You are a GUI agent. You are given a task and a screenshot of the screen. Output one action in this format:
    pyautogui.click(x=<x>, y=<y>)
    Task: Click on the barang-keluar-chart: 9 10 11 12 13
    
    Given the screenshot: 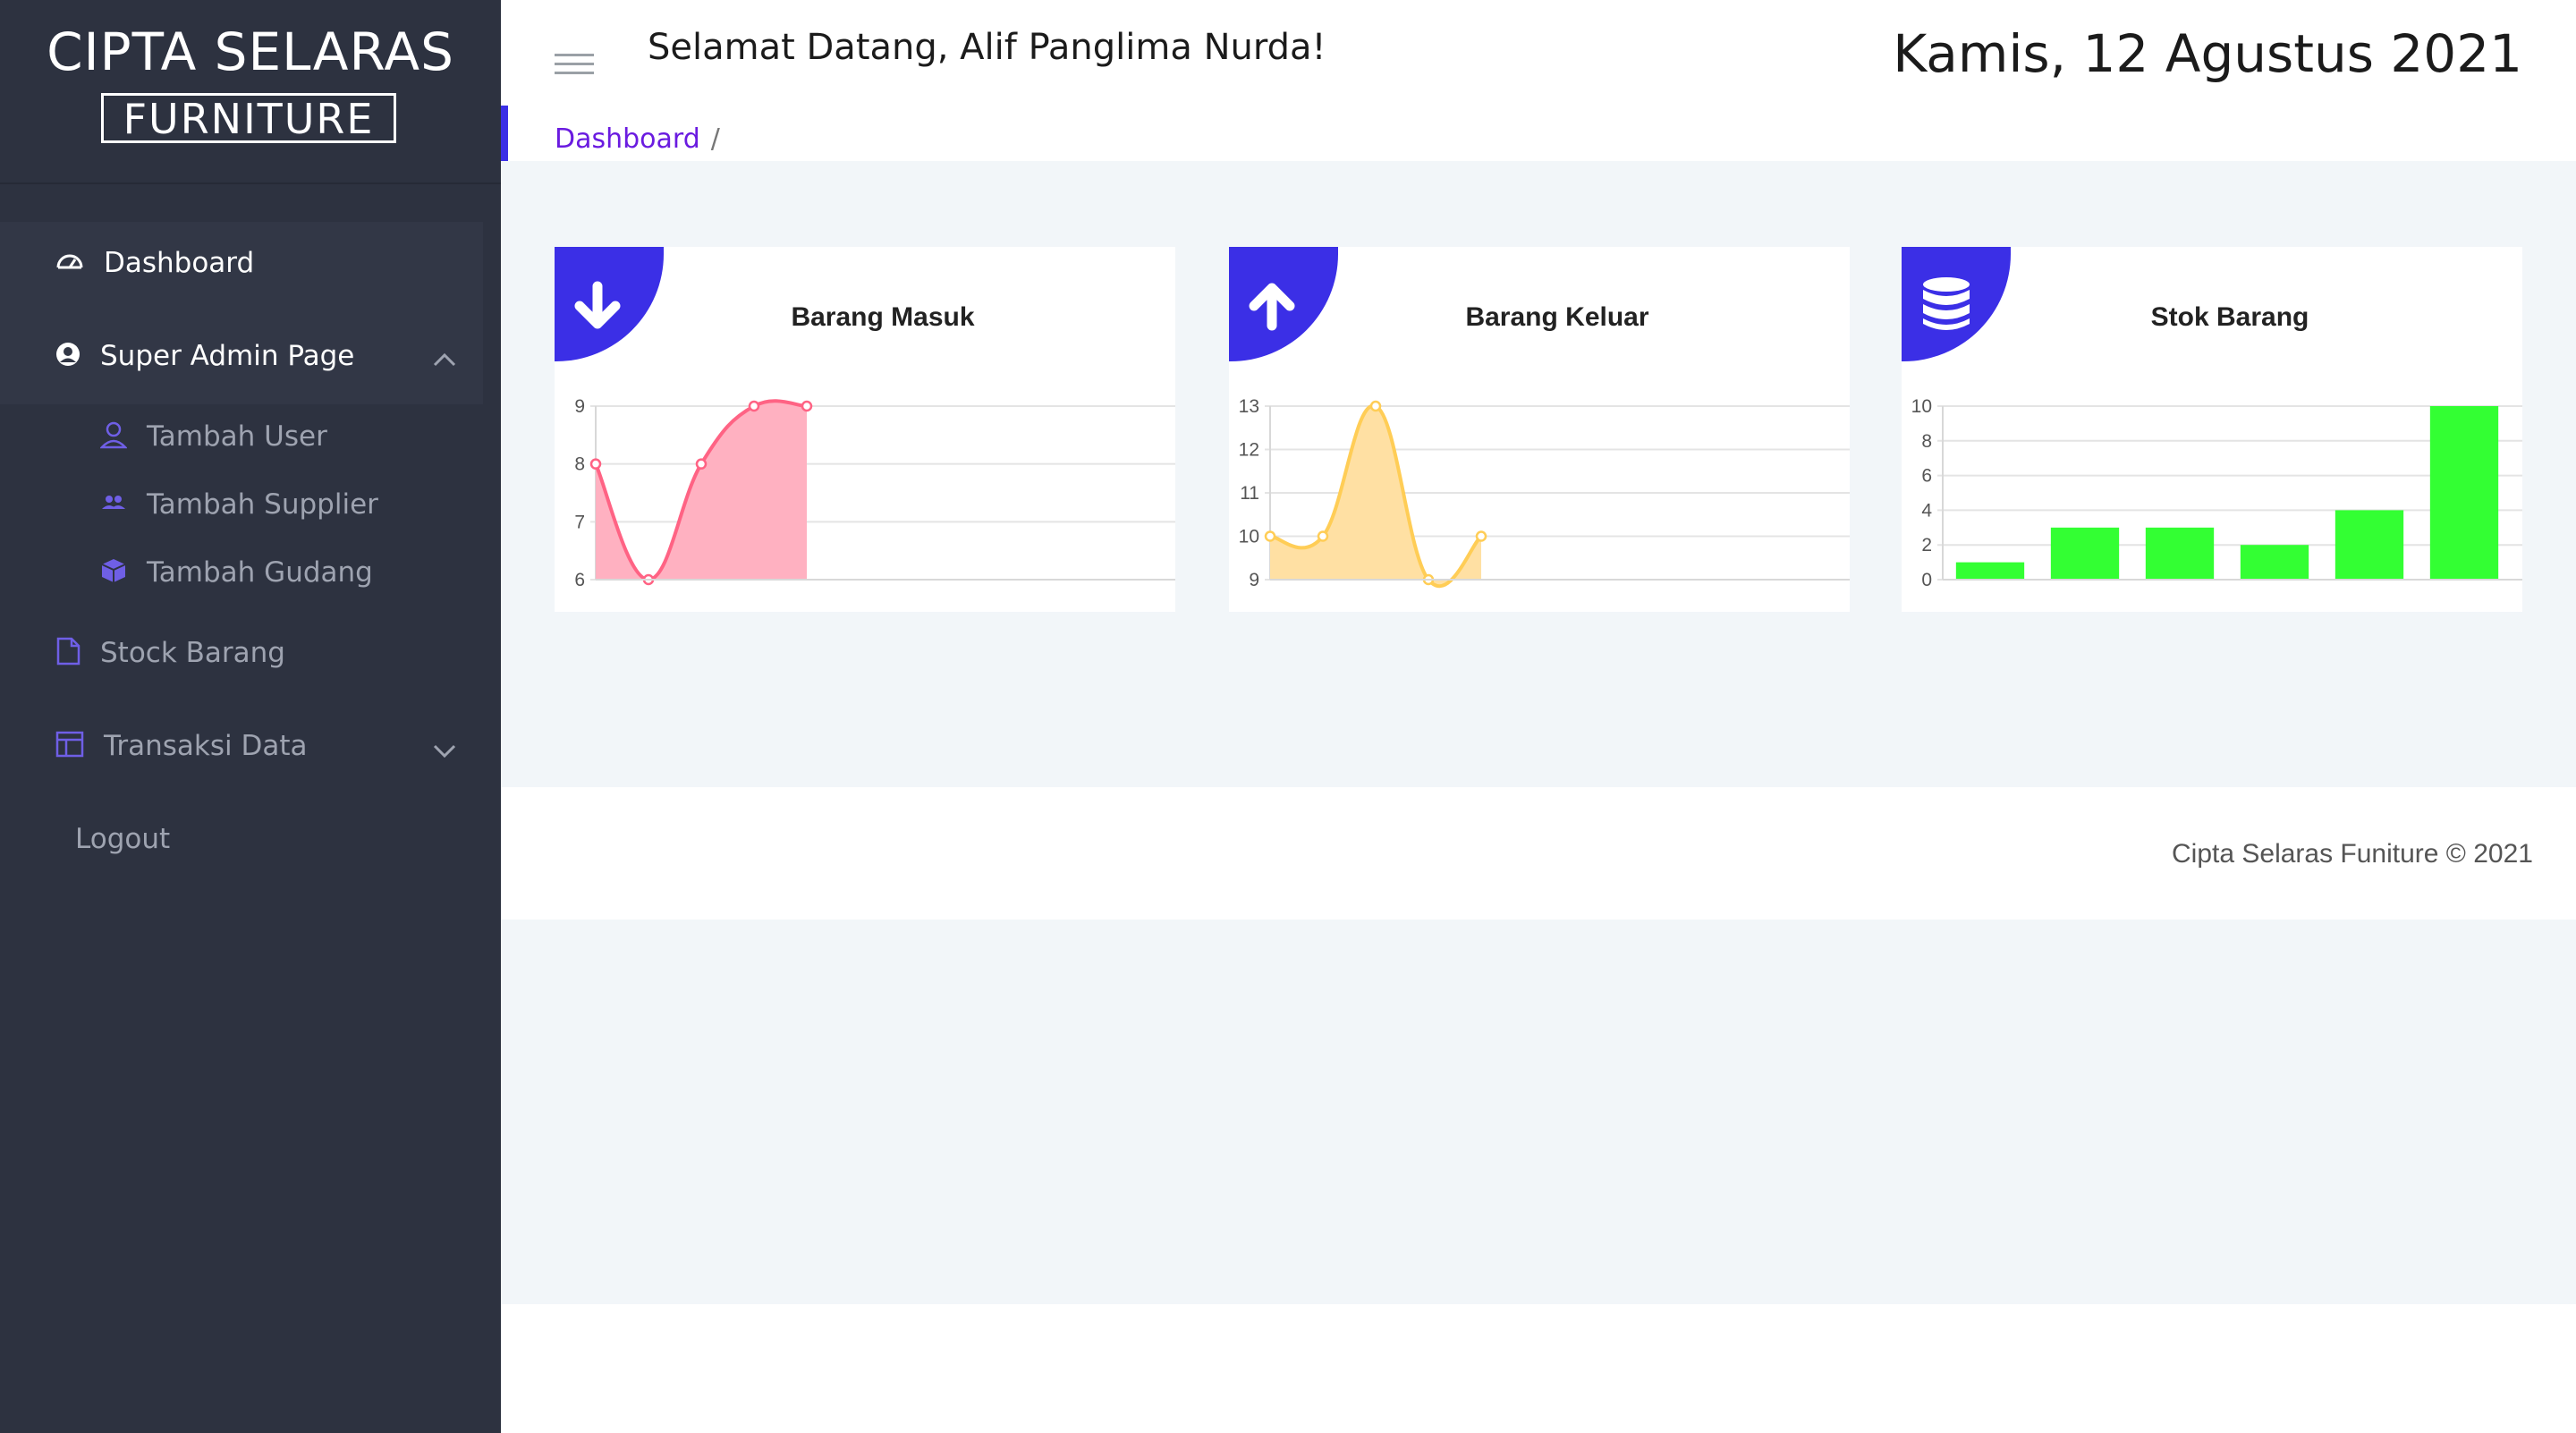 What is the action you would take?
    pyautogui.click(x=1544, y=494)
    